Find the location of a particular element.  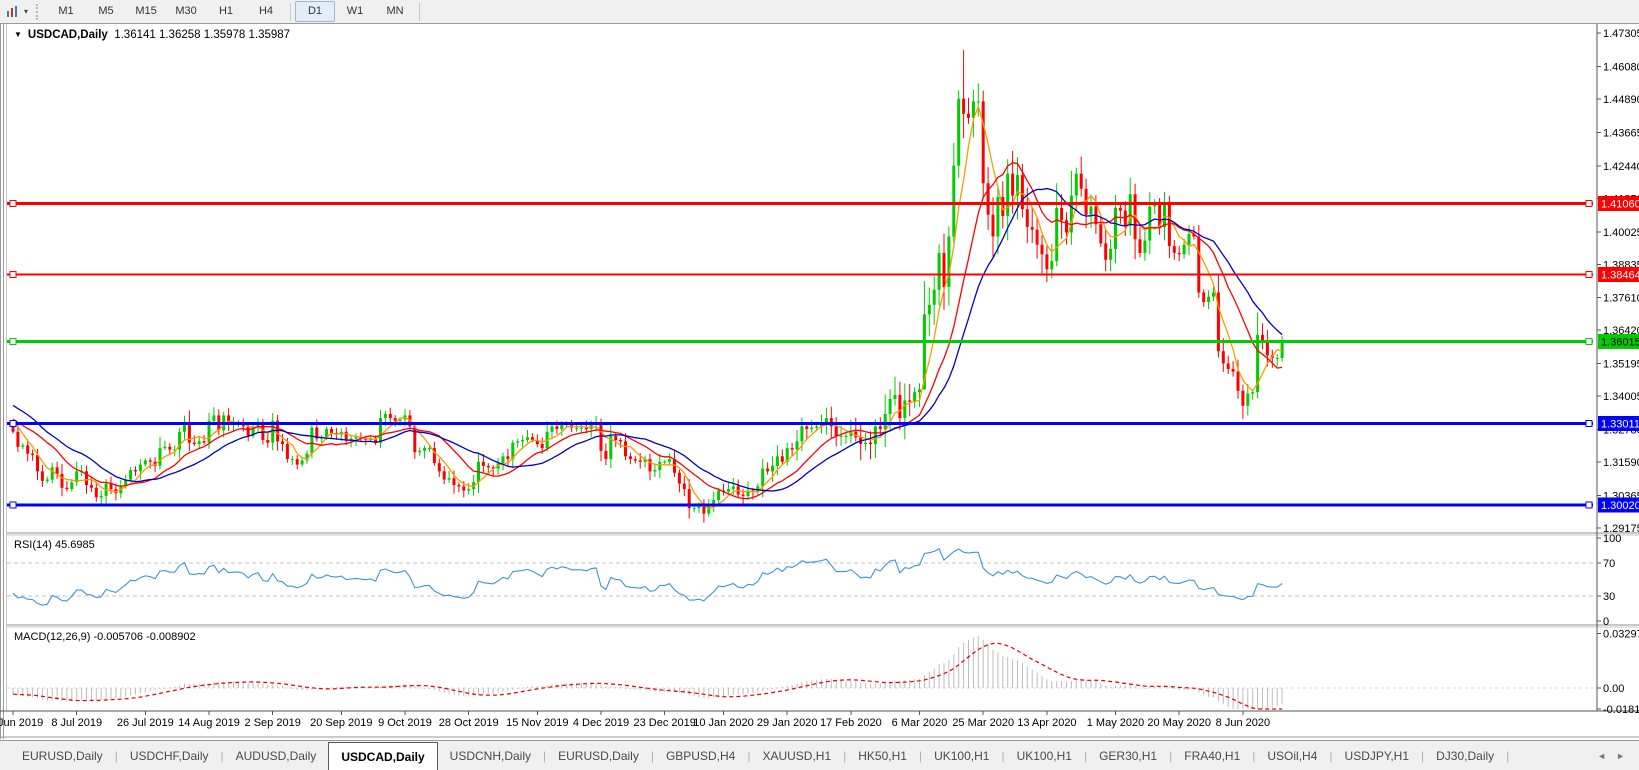

macd-histogram is located at coordinates (647, 672).